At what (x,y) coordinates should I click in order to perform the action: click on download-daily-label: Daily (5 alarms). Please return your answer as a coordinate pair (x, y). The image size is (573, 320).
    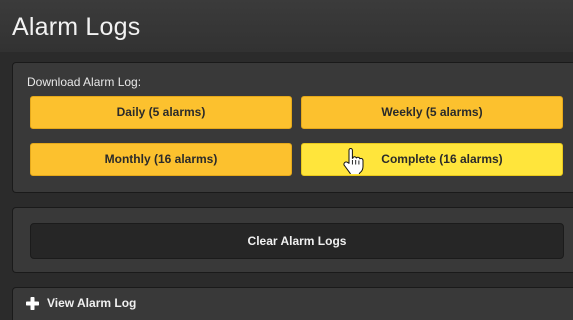
    Looking at the image, I should click on (161, 112).